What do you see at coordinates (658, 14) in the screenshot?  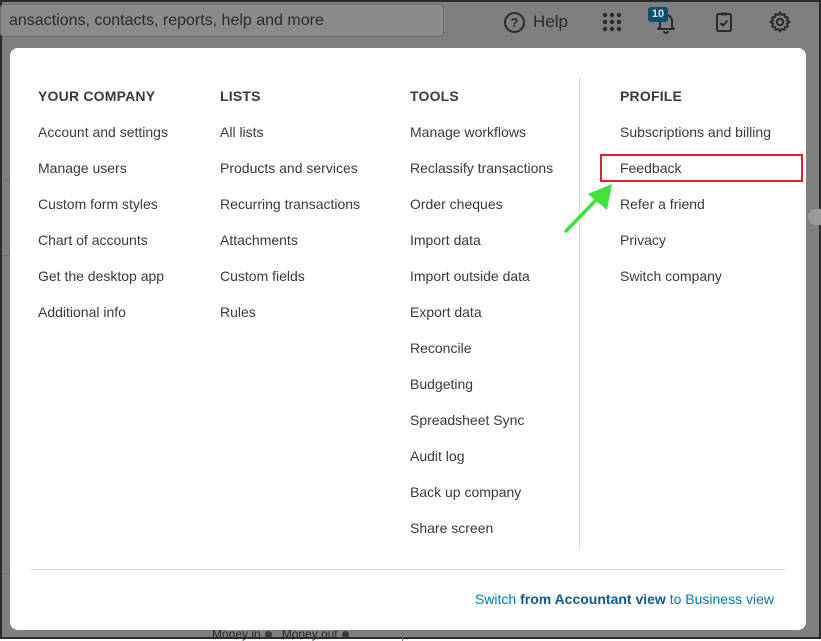 I see `notification-badge: 10` at bounding box center [658, 14].